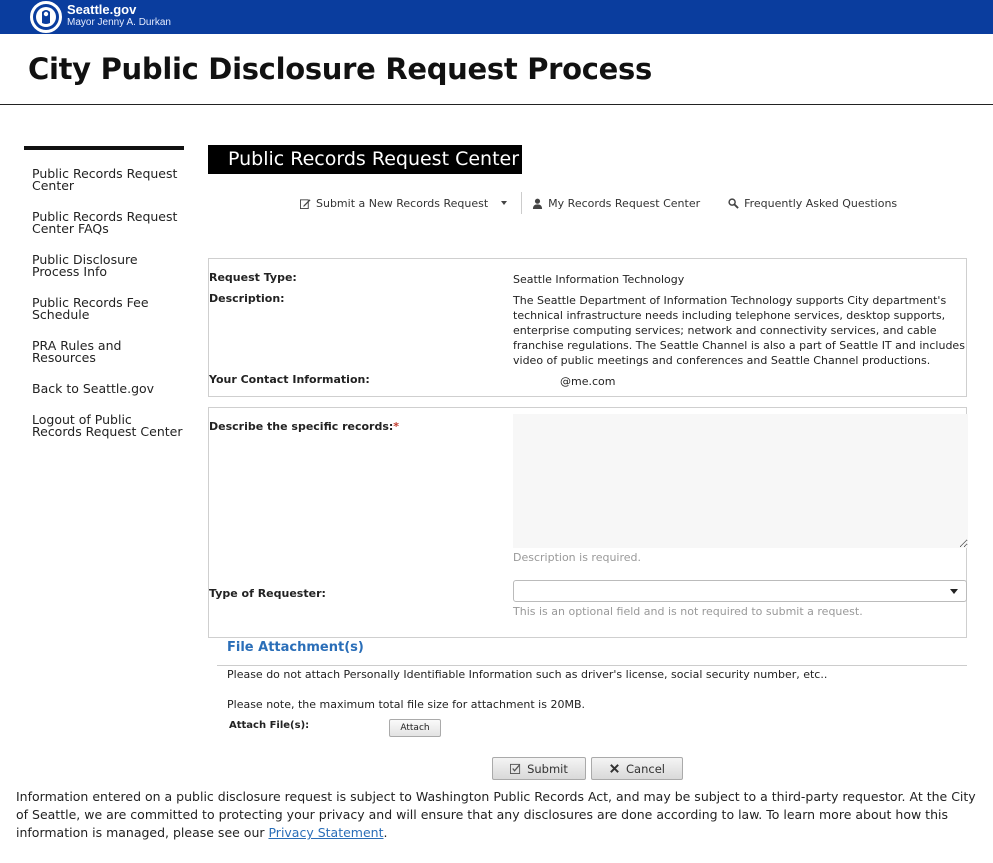 This screenshot has height=863, width=993. I want to click on sidebar-item-request-center-faqs: Public Records Request Center FAQs, so click(108, 222).